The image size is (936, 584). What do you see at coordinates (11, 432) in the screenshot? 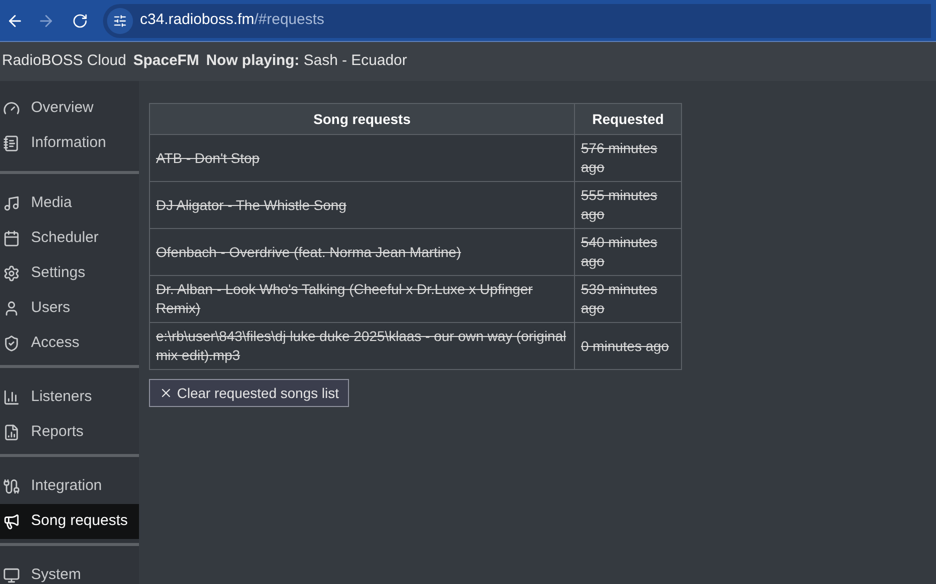
I see `file-chart-icon` at bounding box center [11, 432].